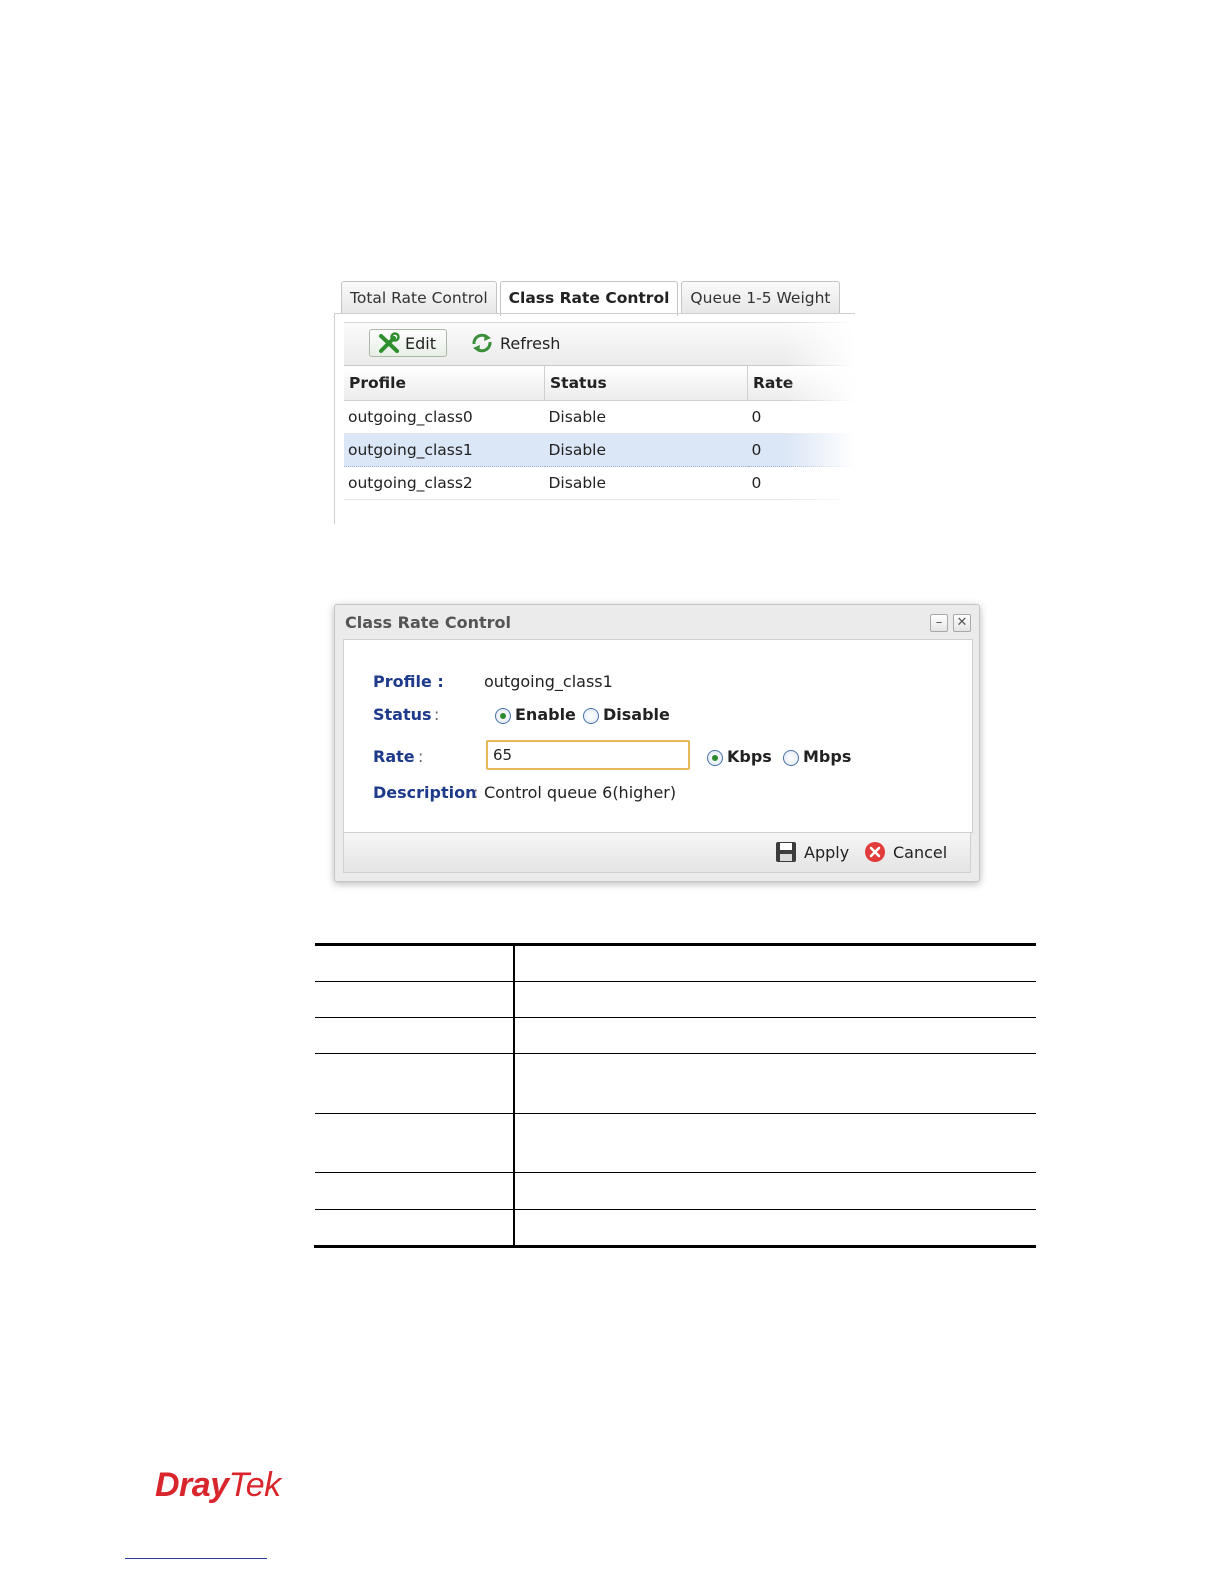 The width and height of the screenshot is (1224, 1584). I want to click on profile-label: Profile :, so click(408, 681).